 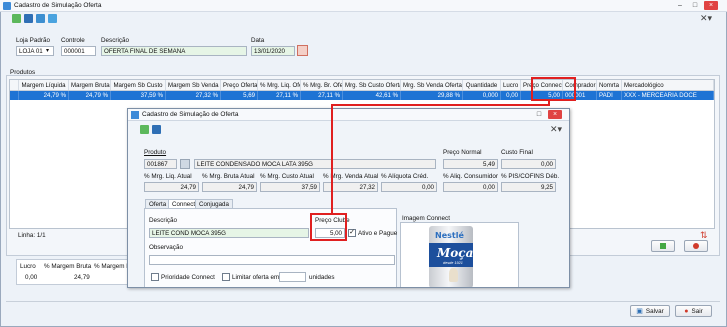 I want to click on custo-final-label: Custo Final, so click(x=517, y=152).